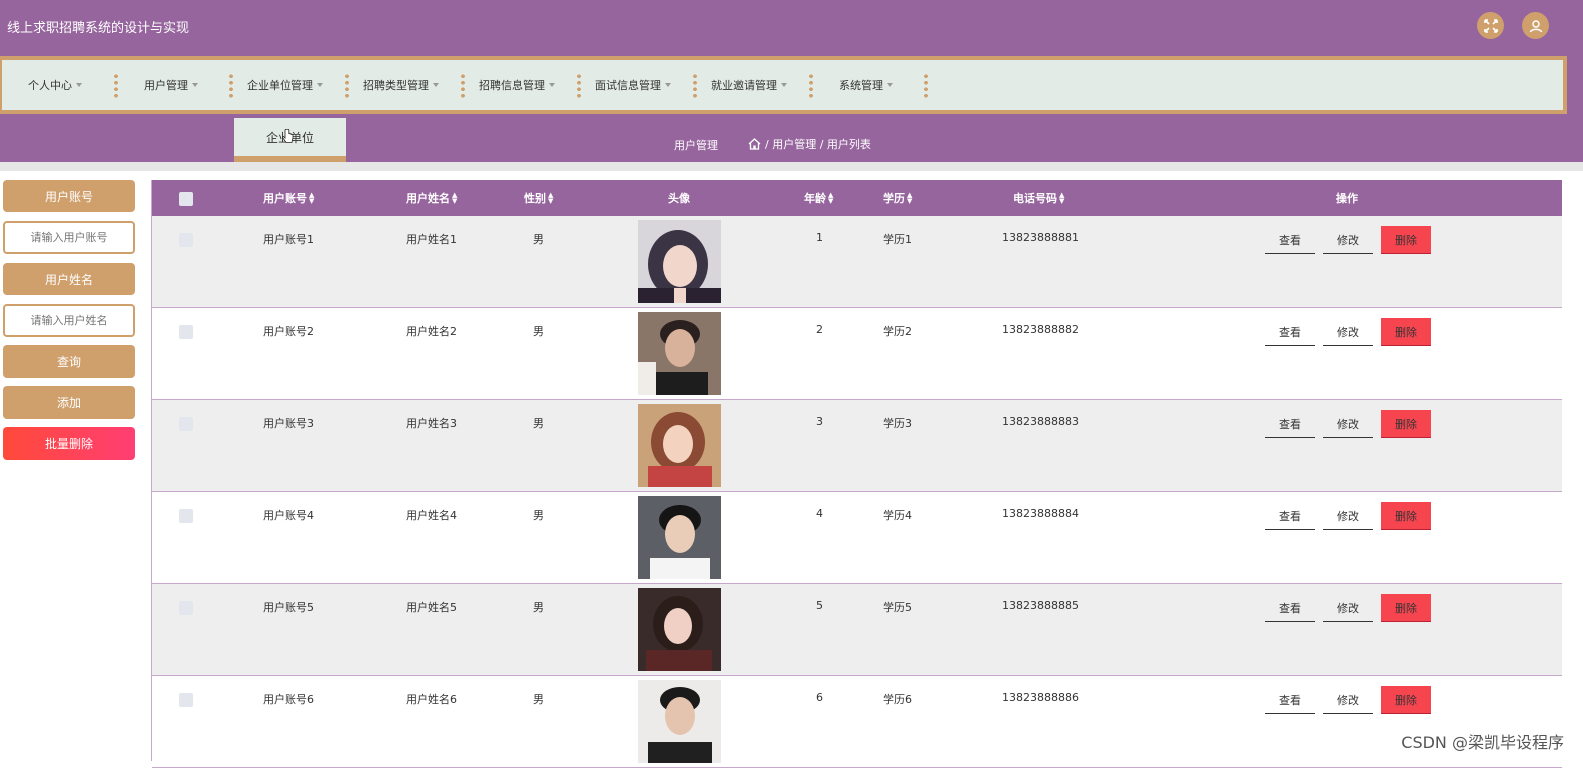  I want to click on table-row: 用户账号4 用户姓名4 男 4 学历4 13823888884 查看 修改 删除, so click(857, 538).